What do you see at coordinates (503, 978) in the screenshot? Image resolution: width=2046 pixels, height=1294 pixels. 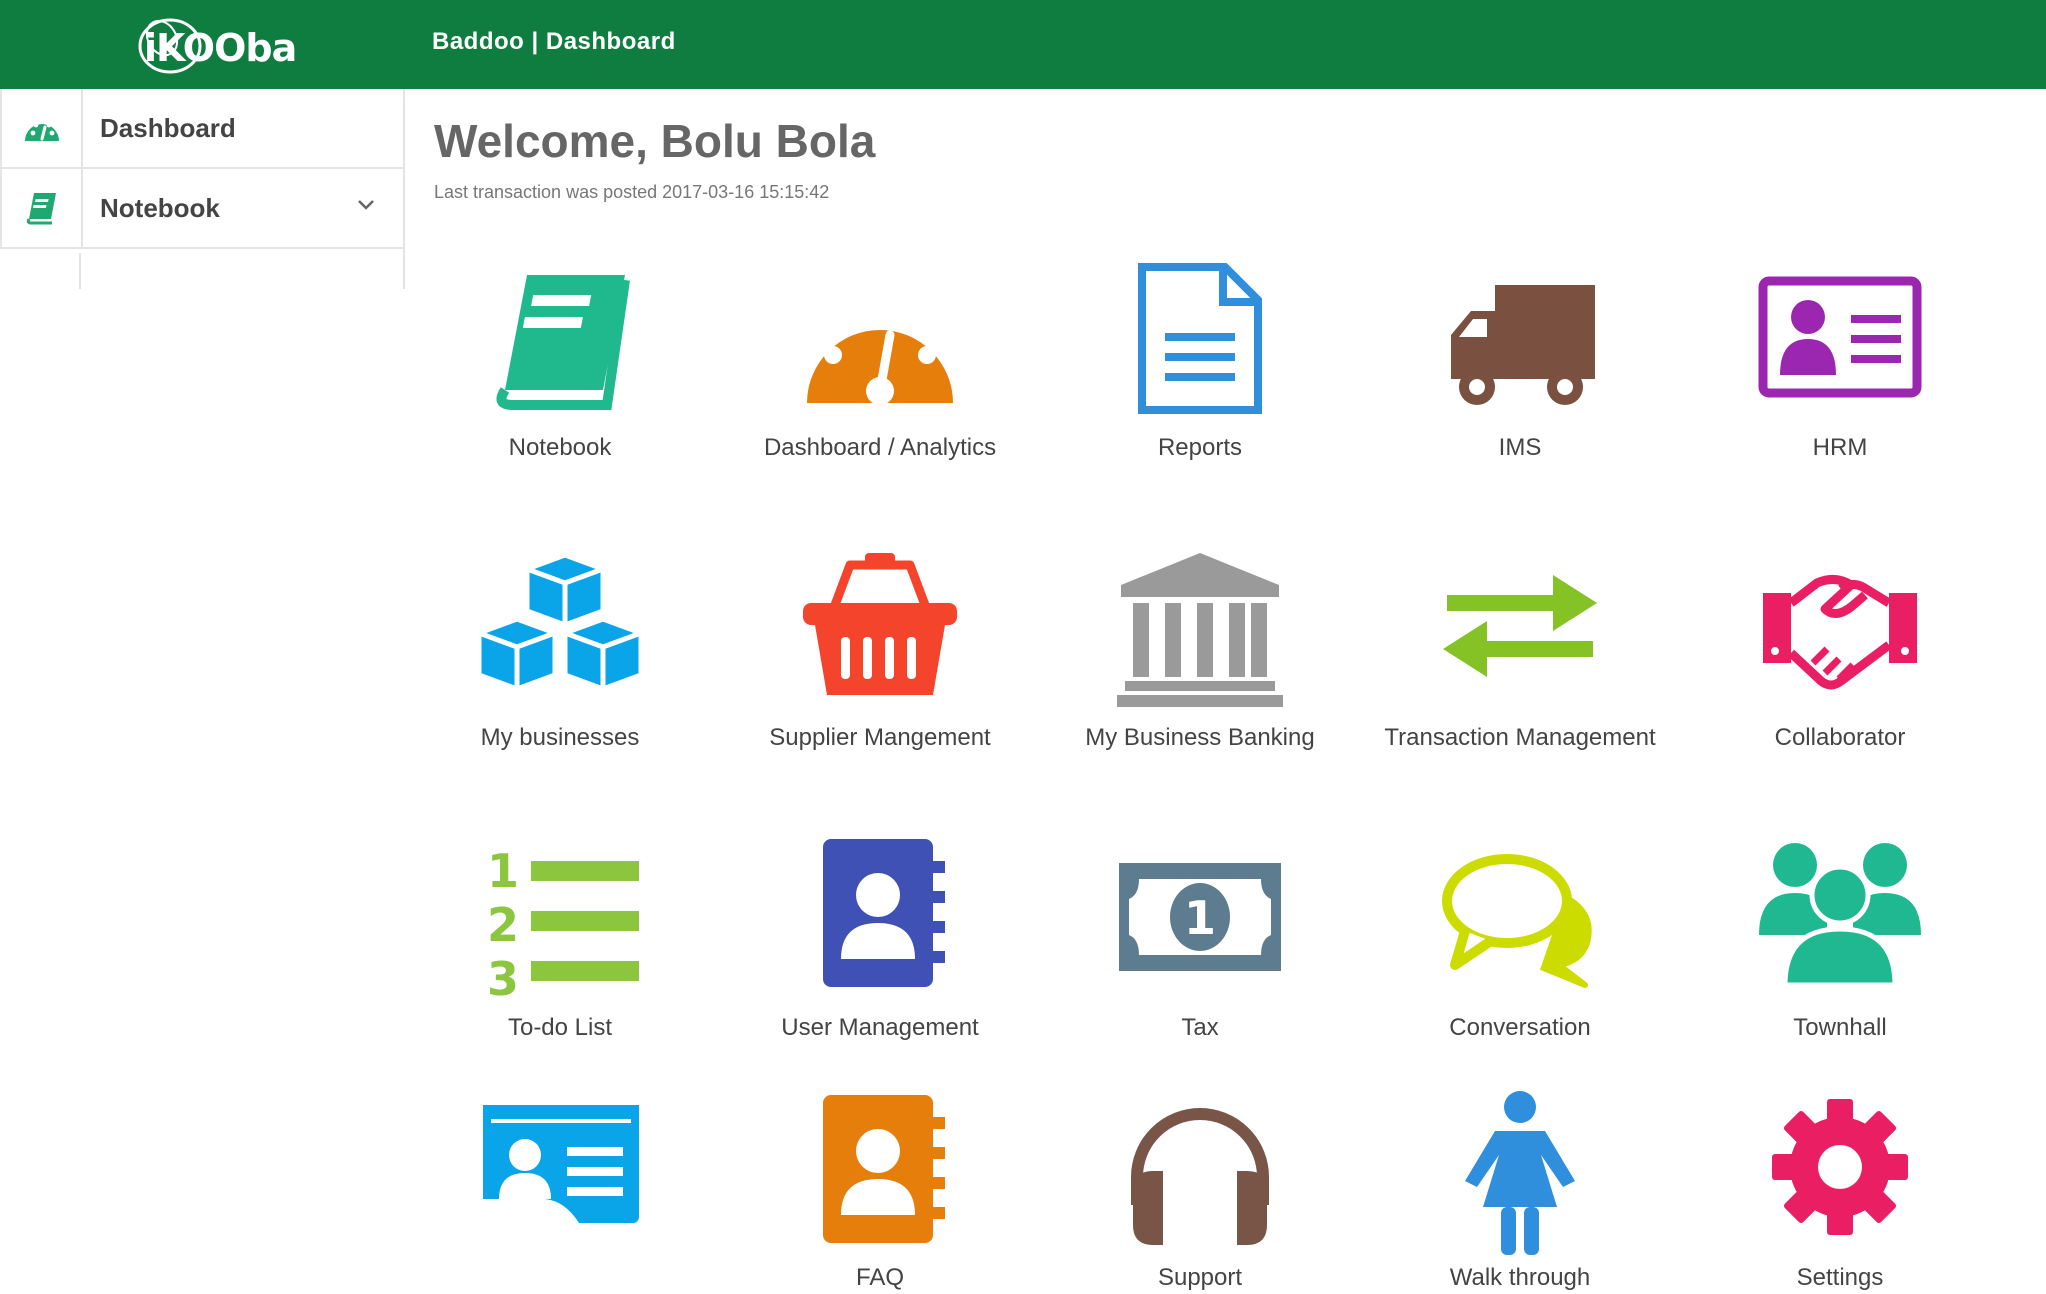 I see `svg-text: 3` at bounding box center [503, 978].